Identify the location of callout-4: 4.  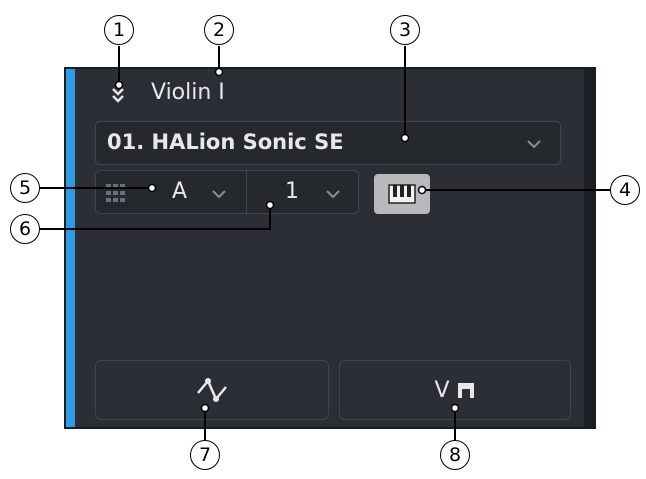
(625, 190).